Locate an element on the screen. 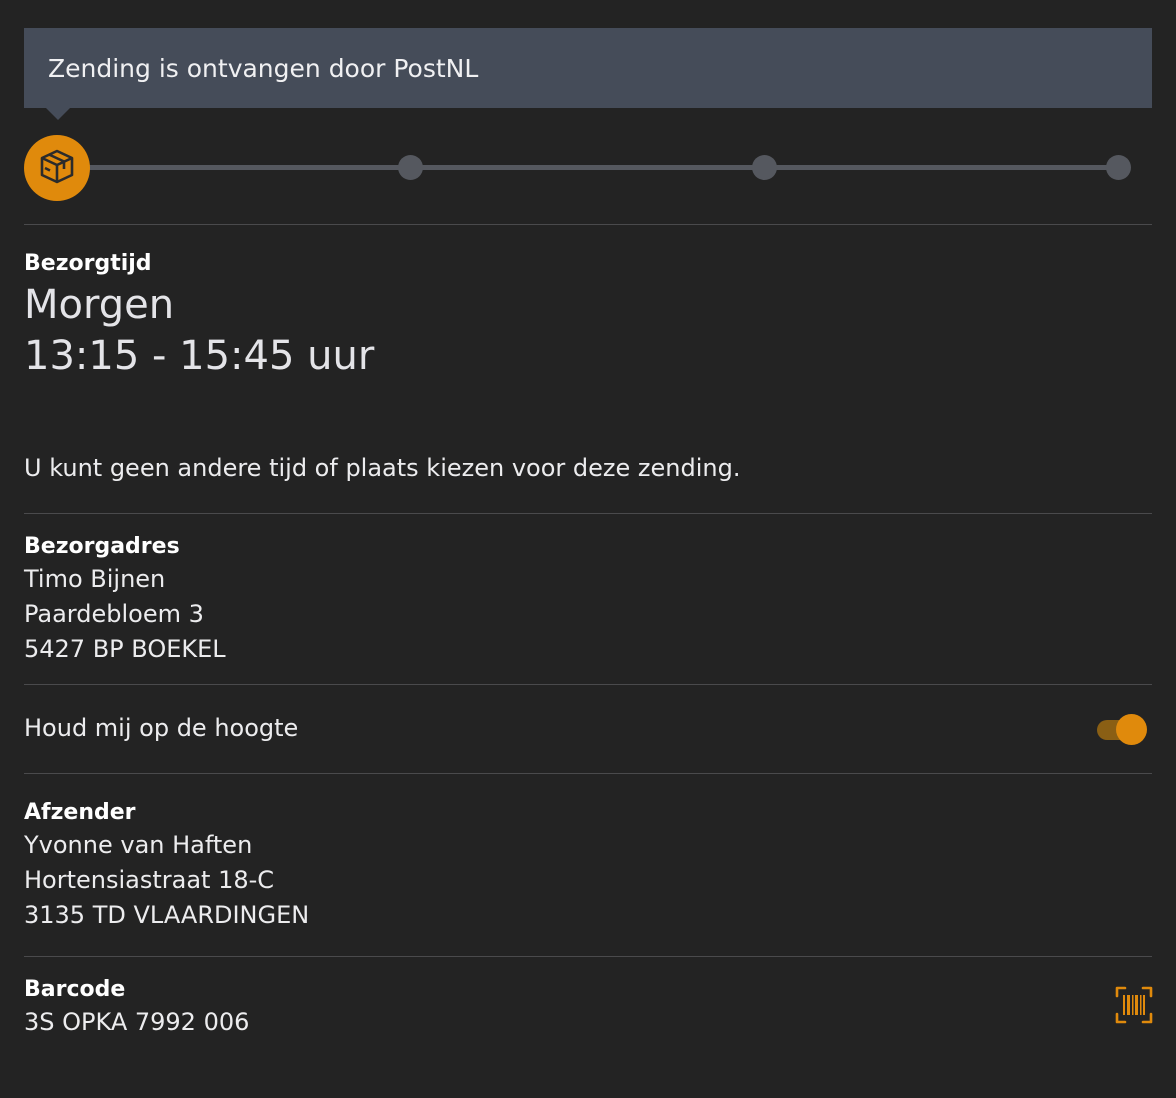 The image size is (1176, 1098). barcode-scan-button is located at coordinates (1134, 1007).